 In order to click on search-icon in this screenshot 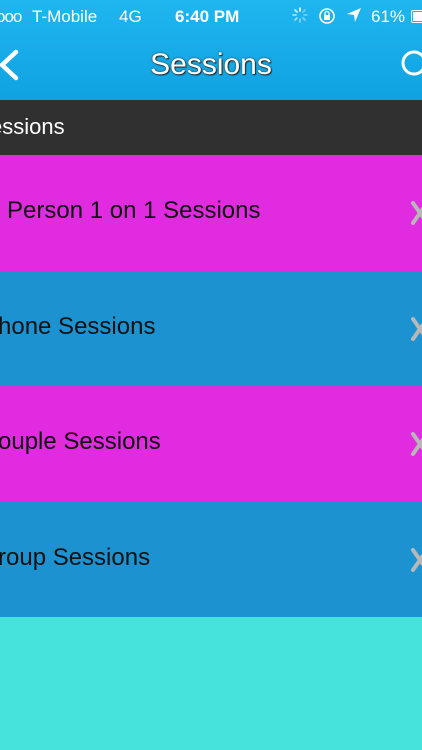, I will do `click(411, 63)`.